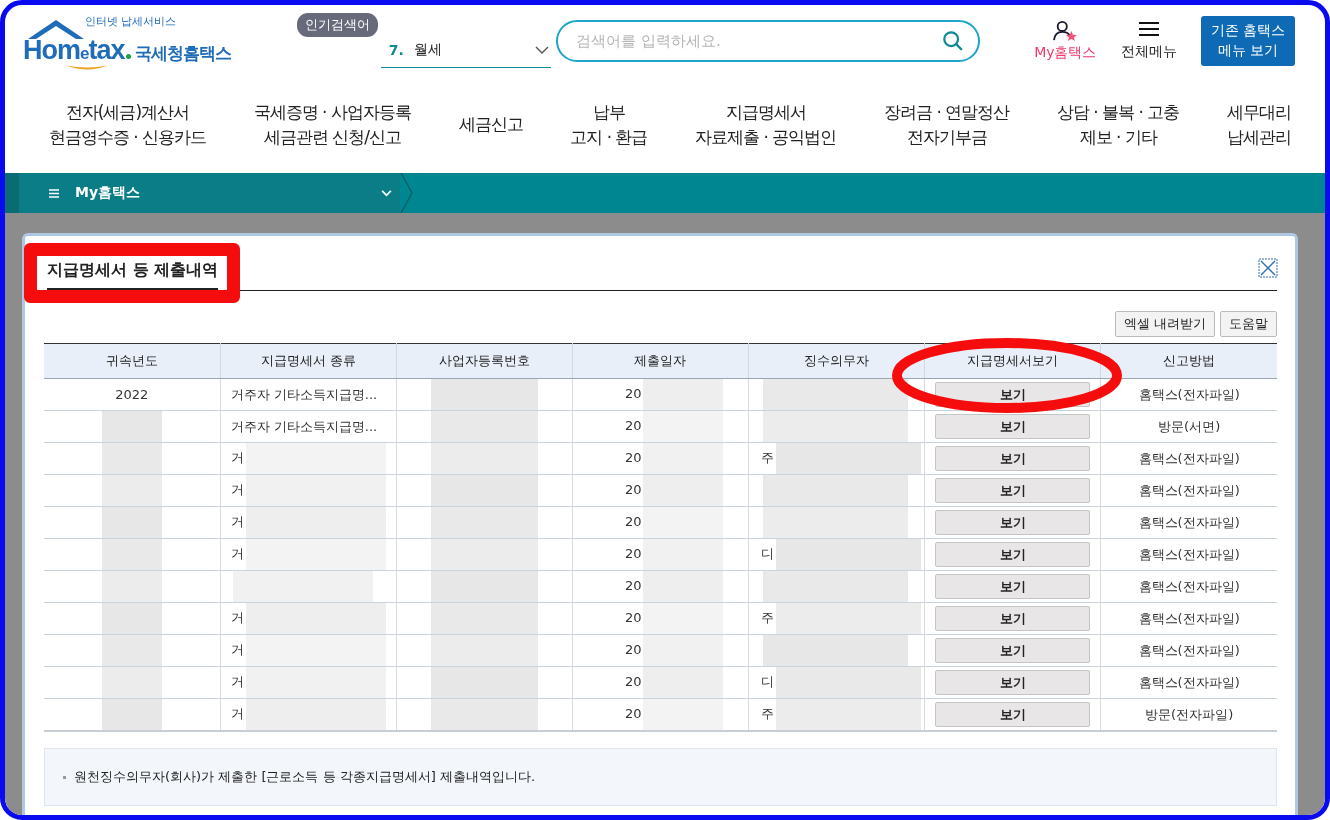  Describe the element at coordinates (1247, 41) in the screenshot. I see `legacy-menu-button: 기존 홈택스 메뉴 보기` at that location.